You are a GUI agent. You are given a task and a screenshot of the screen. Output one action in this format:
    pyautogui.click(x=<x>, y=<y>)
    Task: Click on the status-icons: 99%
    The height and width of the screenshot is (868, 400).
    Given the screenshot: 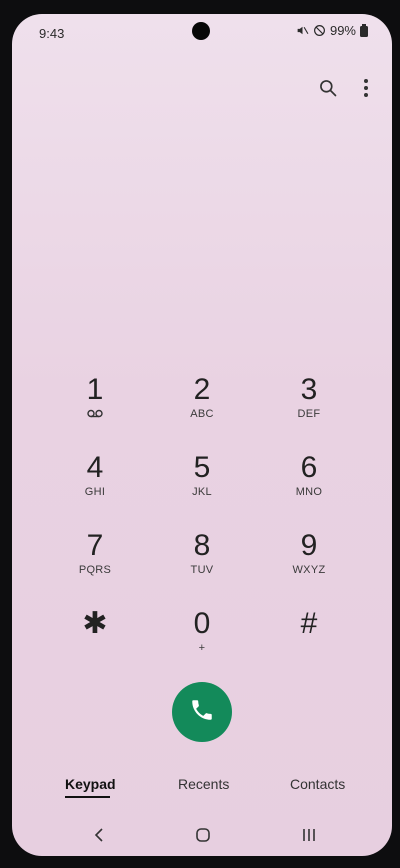 What is the action you would take?
    pyautogui.click(x=332, y=30)
    